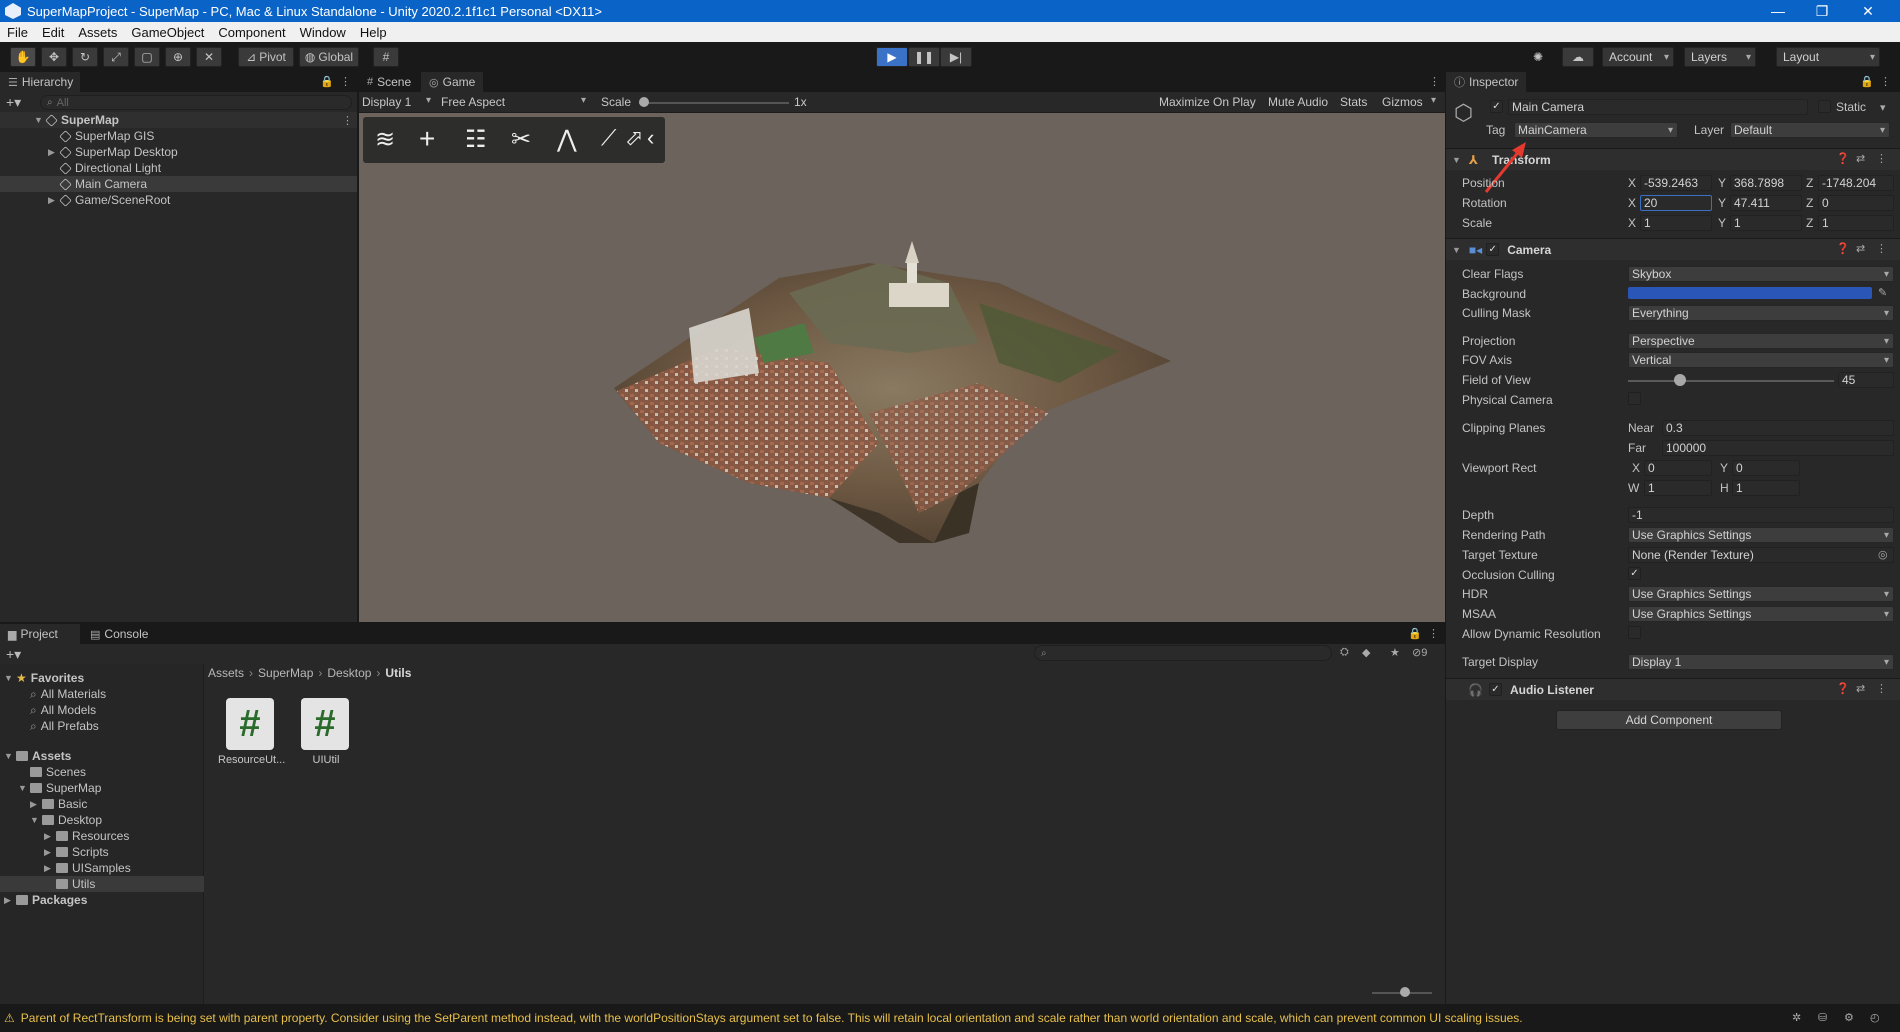 Image resolution: width=1900 pixels, height=1032 pixels. Describe the element at coordinates (116, 57) in the screenshot. I see `scale-tool-icon: ⤢` at that location.